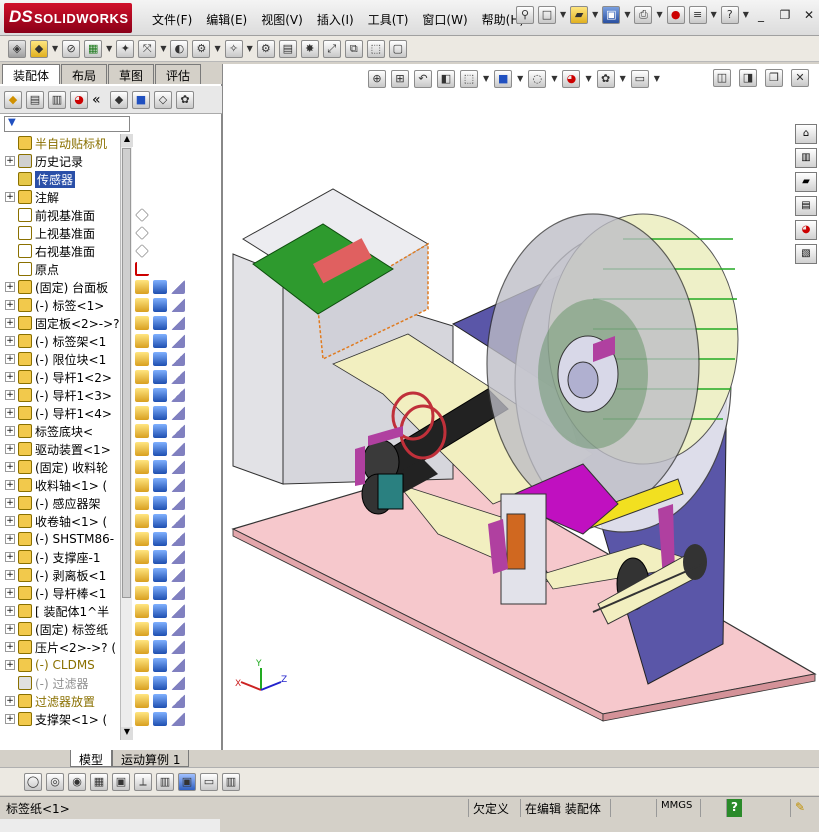 The height and width of the screenshot is (832, 819). What do you see at coordinates (799, 808) in the screenshot?
I see `status-tag-icon: ✎` at bounding box center [799, 808].